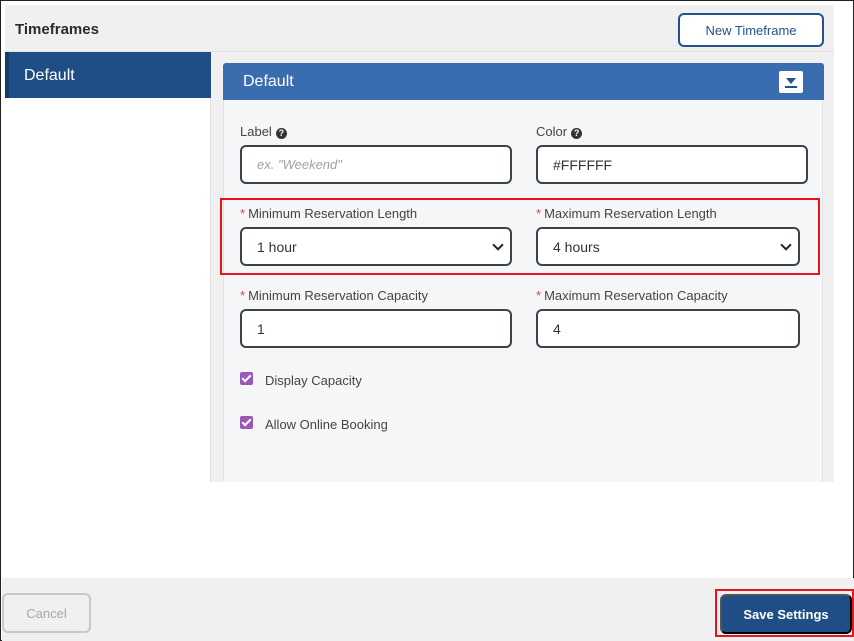  Describe the element at coordinates (326, 424) in the screenshot. I see `allow-online-booking-label: Allow Online Booking` at that location.